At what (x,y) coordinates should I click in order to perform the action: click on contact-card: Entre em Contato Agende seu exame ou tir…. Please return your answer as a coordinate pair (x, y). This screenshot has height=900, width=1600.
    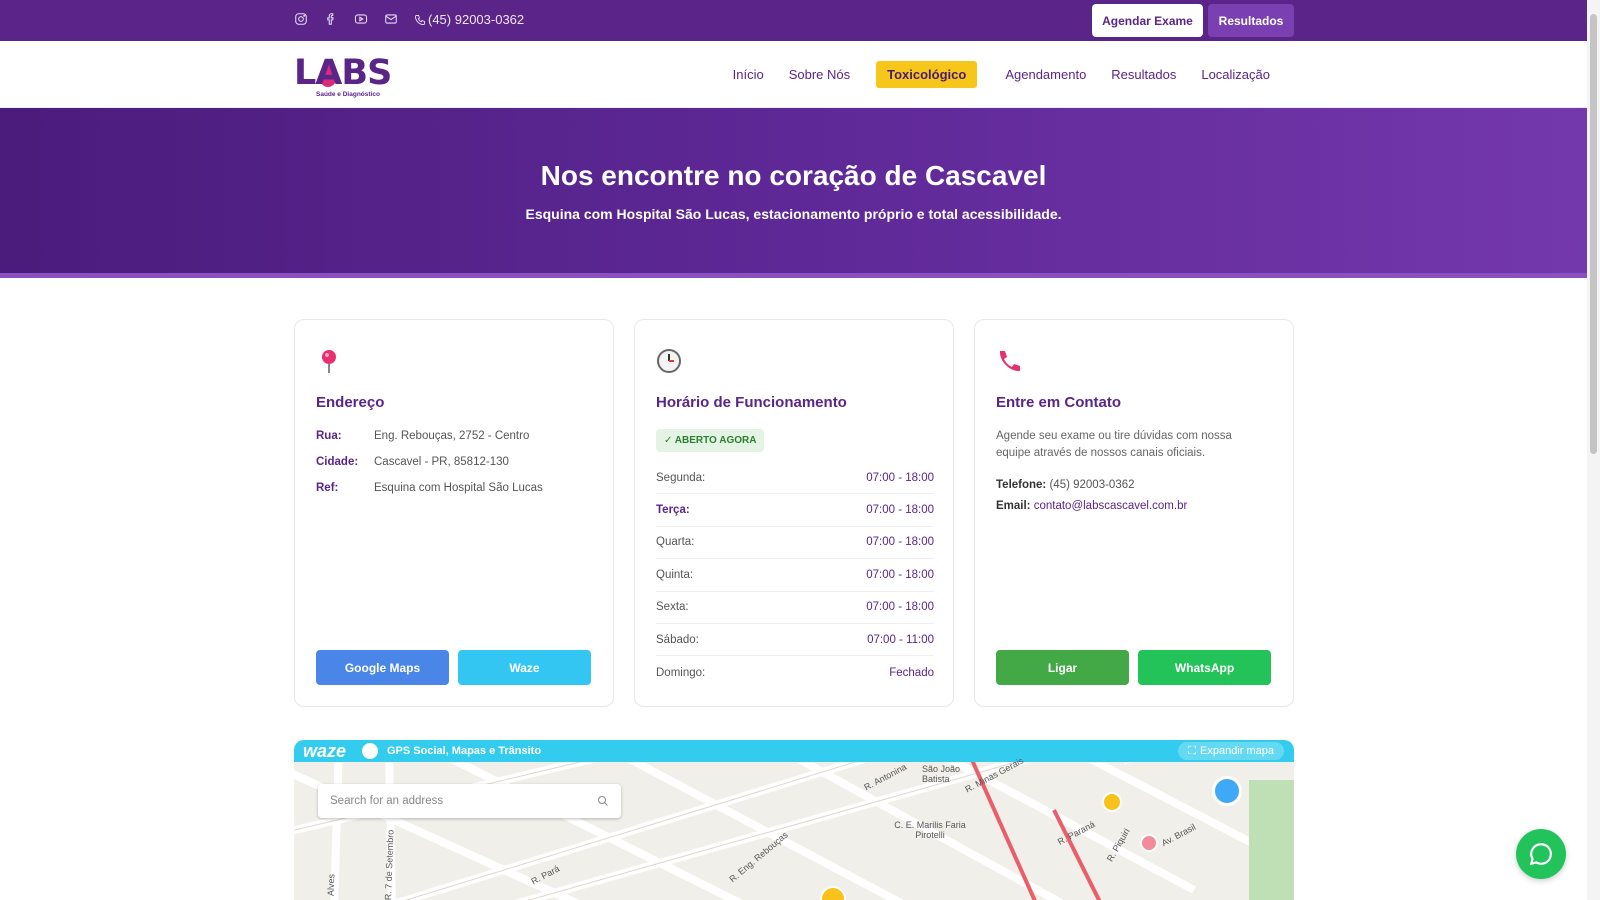
    Looking at the image, I should click on (1134, 513).